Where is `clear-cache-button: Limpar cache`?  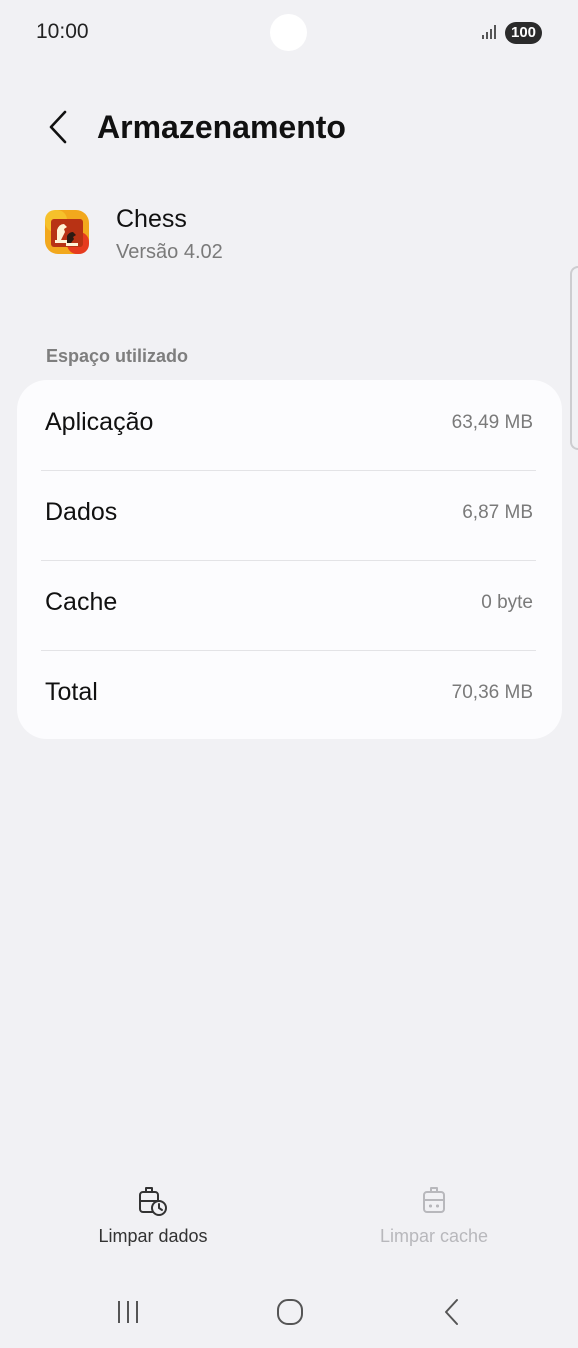
clear-cache-button: Limpar cache is located at coordinates (434, 1221).